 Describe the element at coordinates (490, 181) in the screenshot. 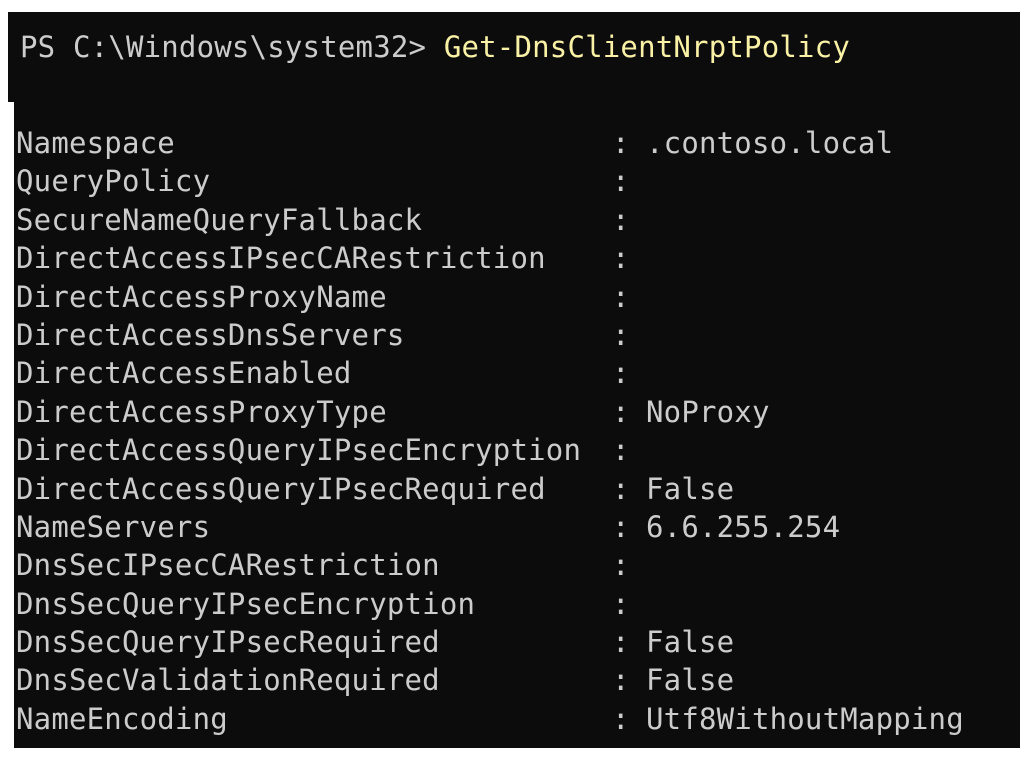

I see `property-row: QueryPolicy:` at that location.